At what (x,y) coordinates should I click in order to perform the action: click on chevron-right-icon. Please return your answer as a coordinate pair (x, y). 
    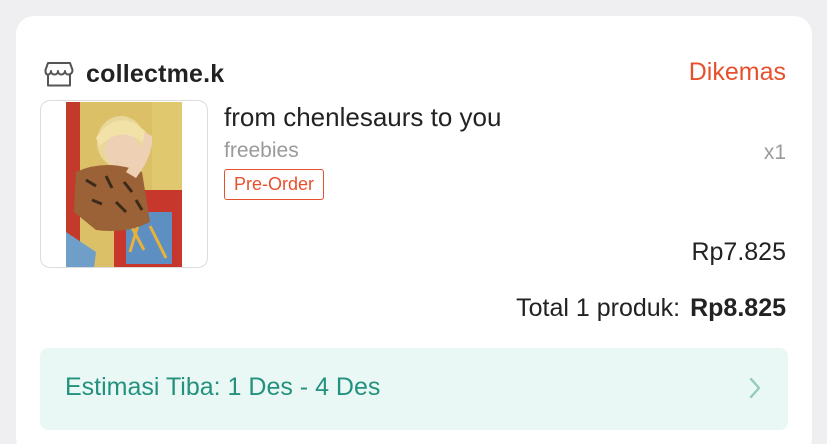
    Looking at the image, I should click on (755, 390).